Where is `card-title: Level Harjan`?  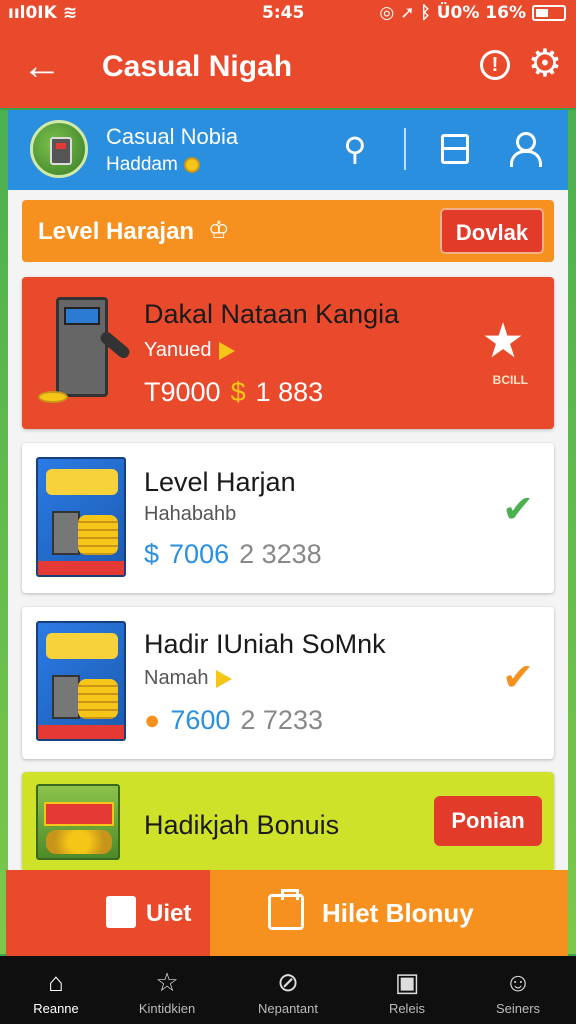
card-title: Level Harjan is located at coordinates (220, 482).